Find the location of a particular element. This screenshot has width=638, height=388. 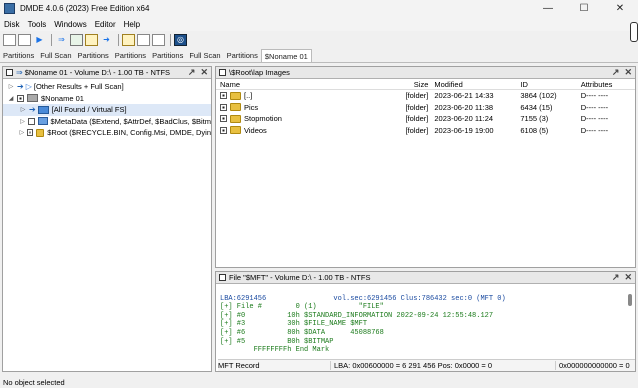

menu-editor: Editor is located at coordinates (105, 24).